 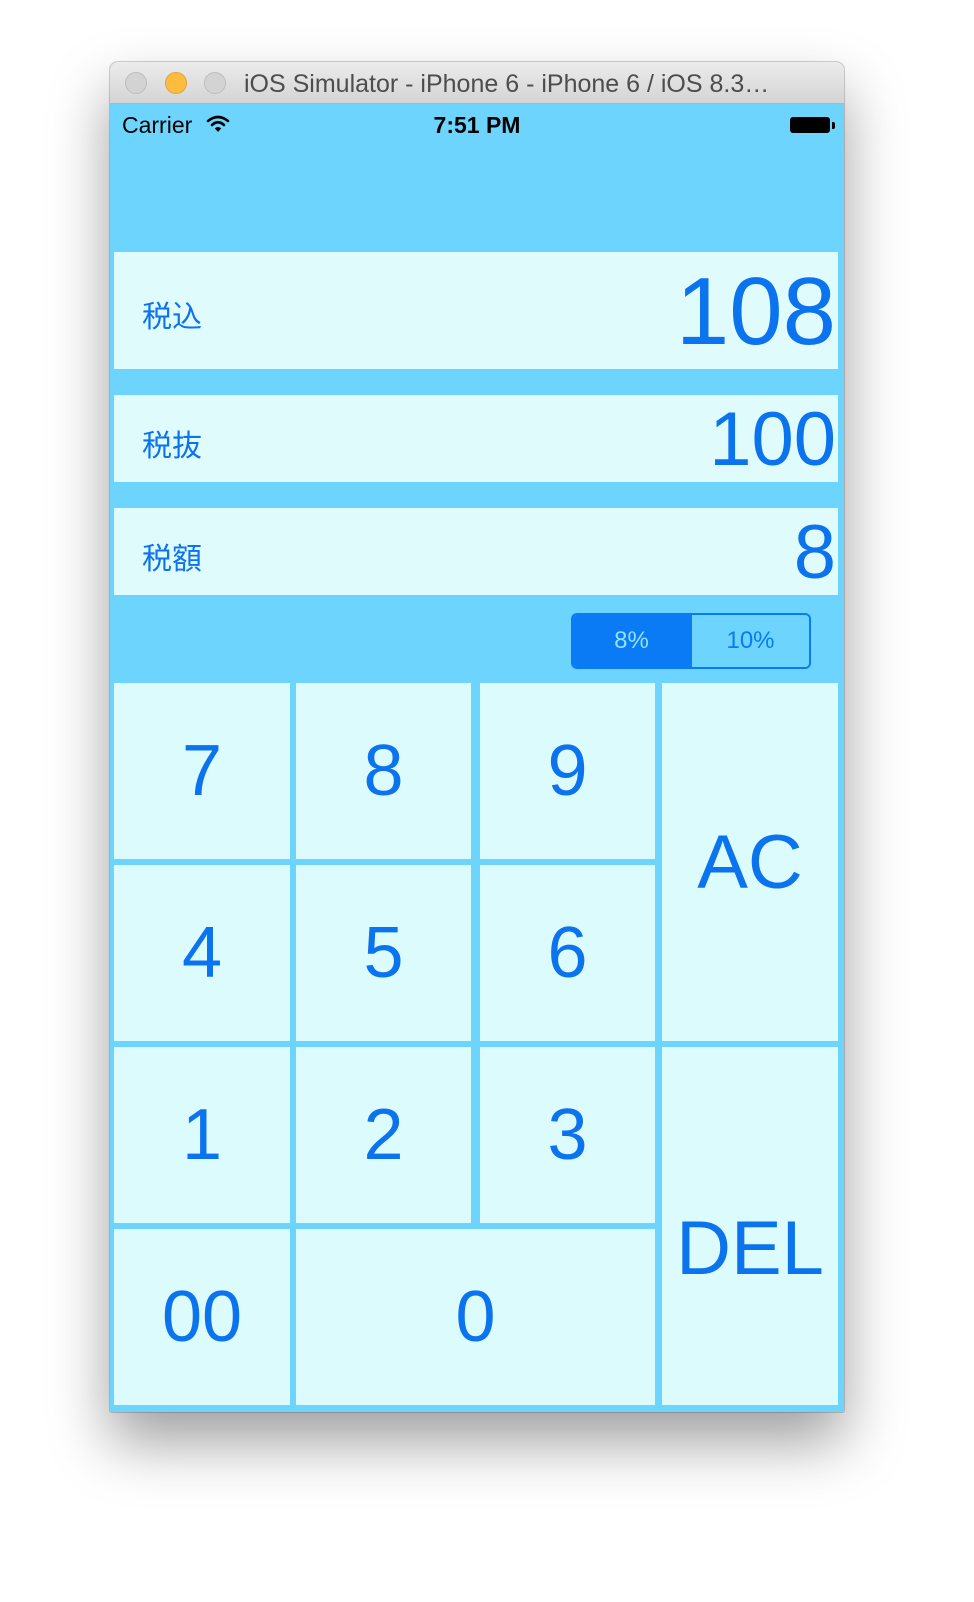 What do you see at coordinates (749, 641) in the screenshot?
I see `rate-10-percent-segment: 10%` at bounding box center [749, 641].